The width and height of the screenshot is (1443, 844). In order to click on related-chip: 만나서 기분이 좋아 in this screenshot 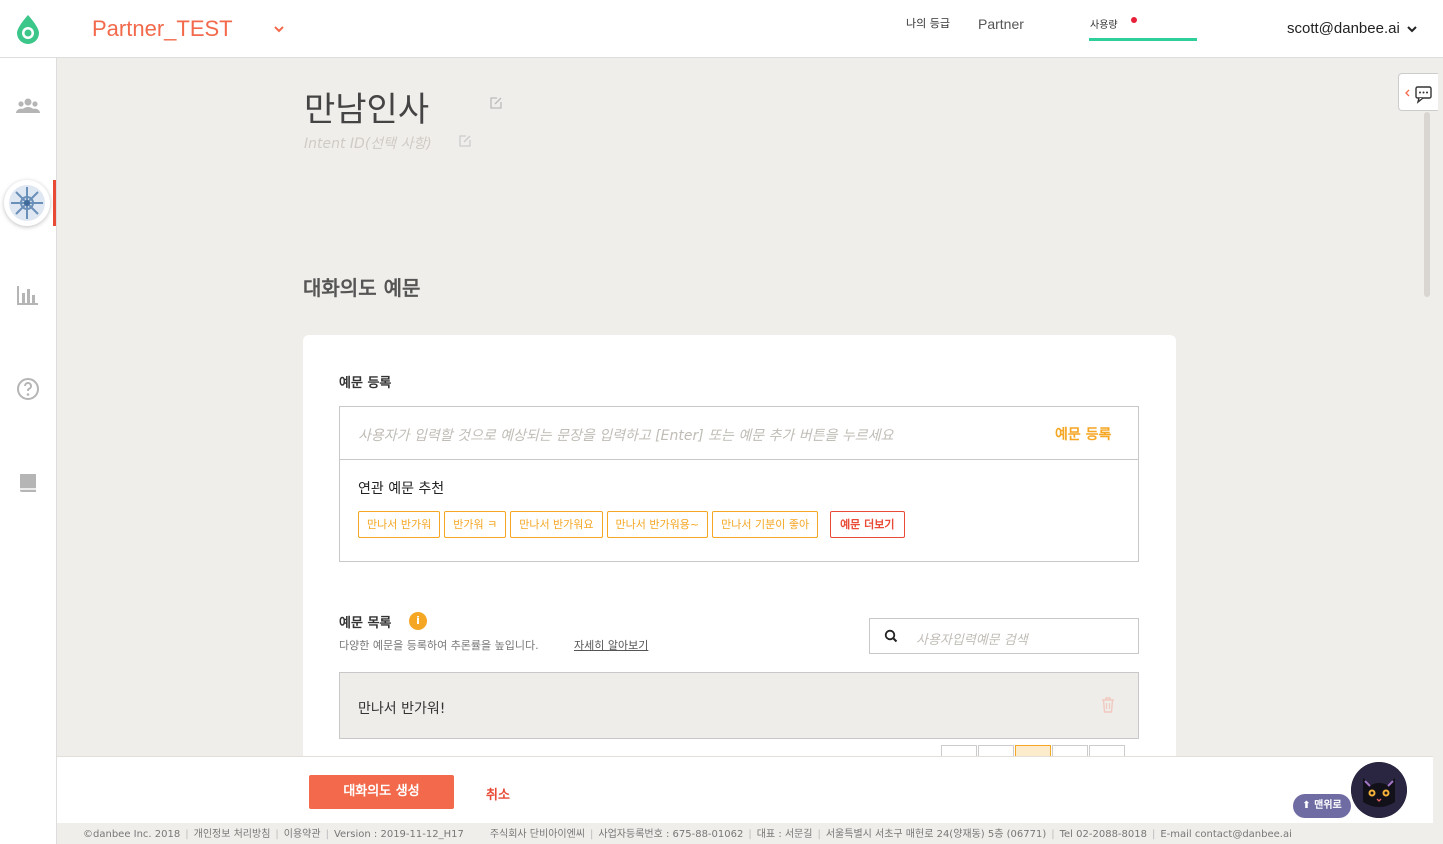, I will do `click(765, 524)`.